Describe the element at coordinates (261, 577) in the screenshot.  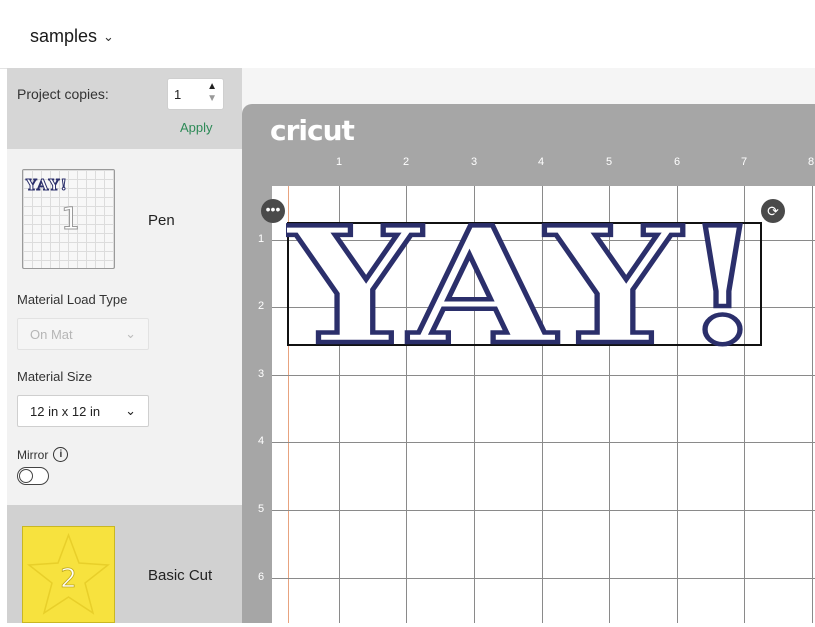
I see `ruler-y-label: 6` at that location.